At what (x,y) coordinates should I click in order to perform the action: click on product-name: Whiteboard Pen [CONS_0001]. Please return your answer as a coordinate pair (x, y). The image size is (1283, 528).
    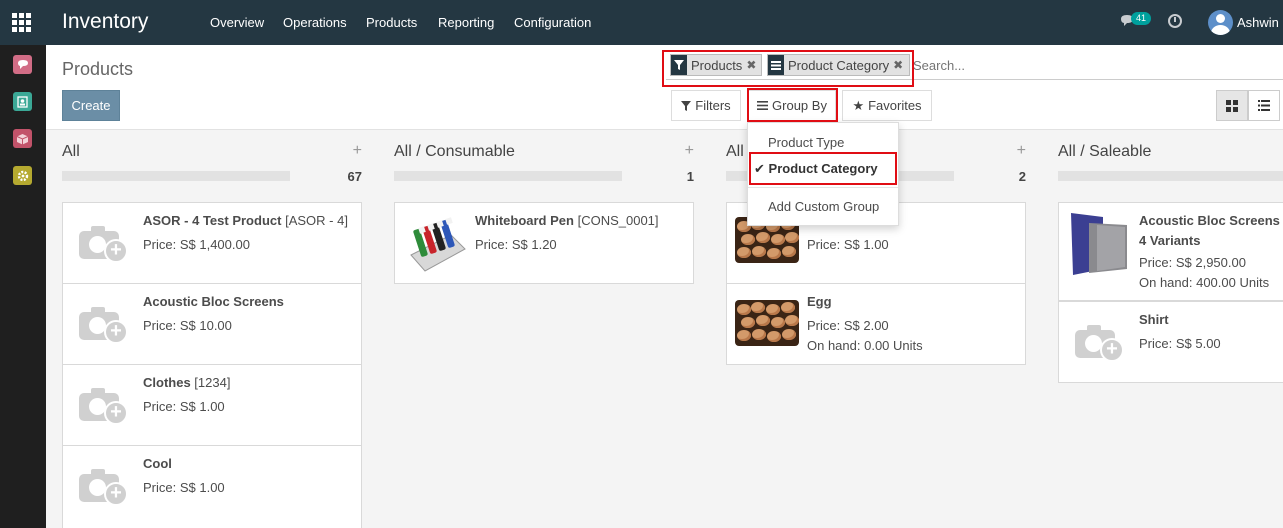
    Looking at the image, I should click on (567, 220).